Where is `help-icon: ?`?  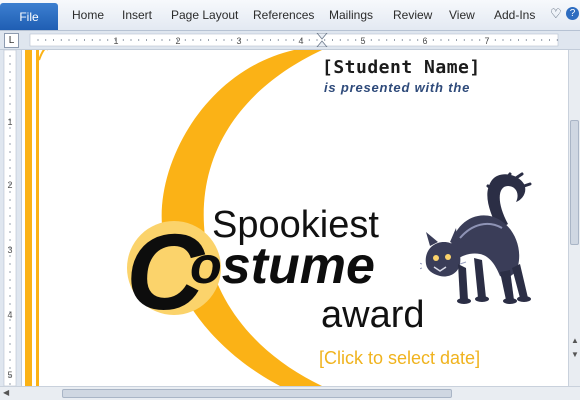 help-icon: ? is located at coordinates (572, 13).